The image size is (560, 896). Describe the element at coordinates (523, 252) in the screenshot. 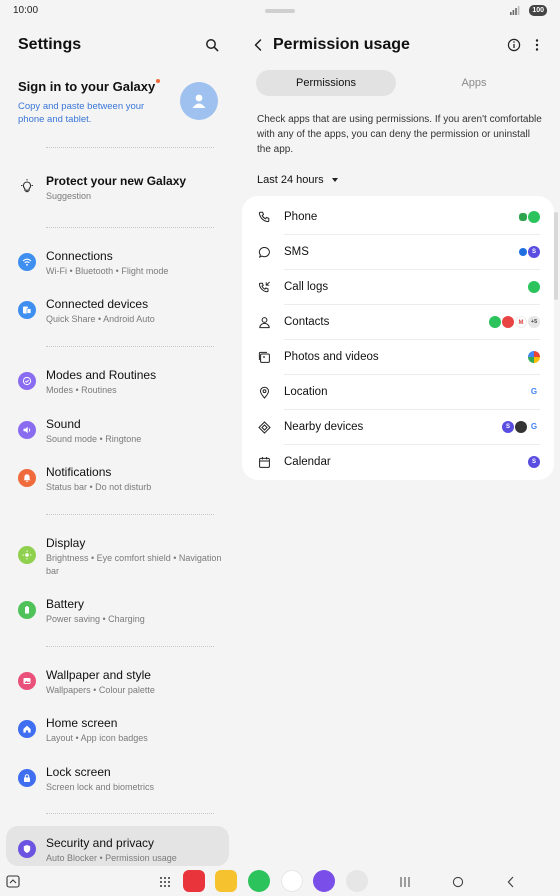

I see `messages-app-icon` at that location.